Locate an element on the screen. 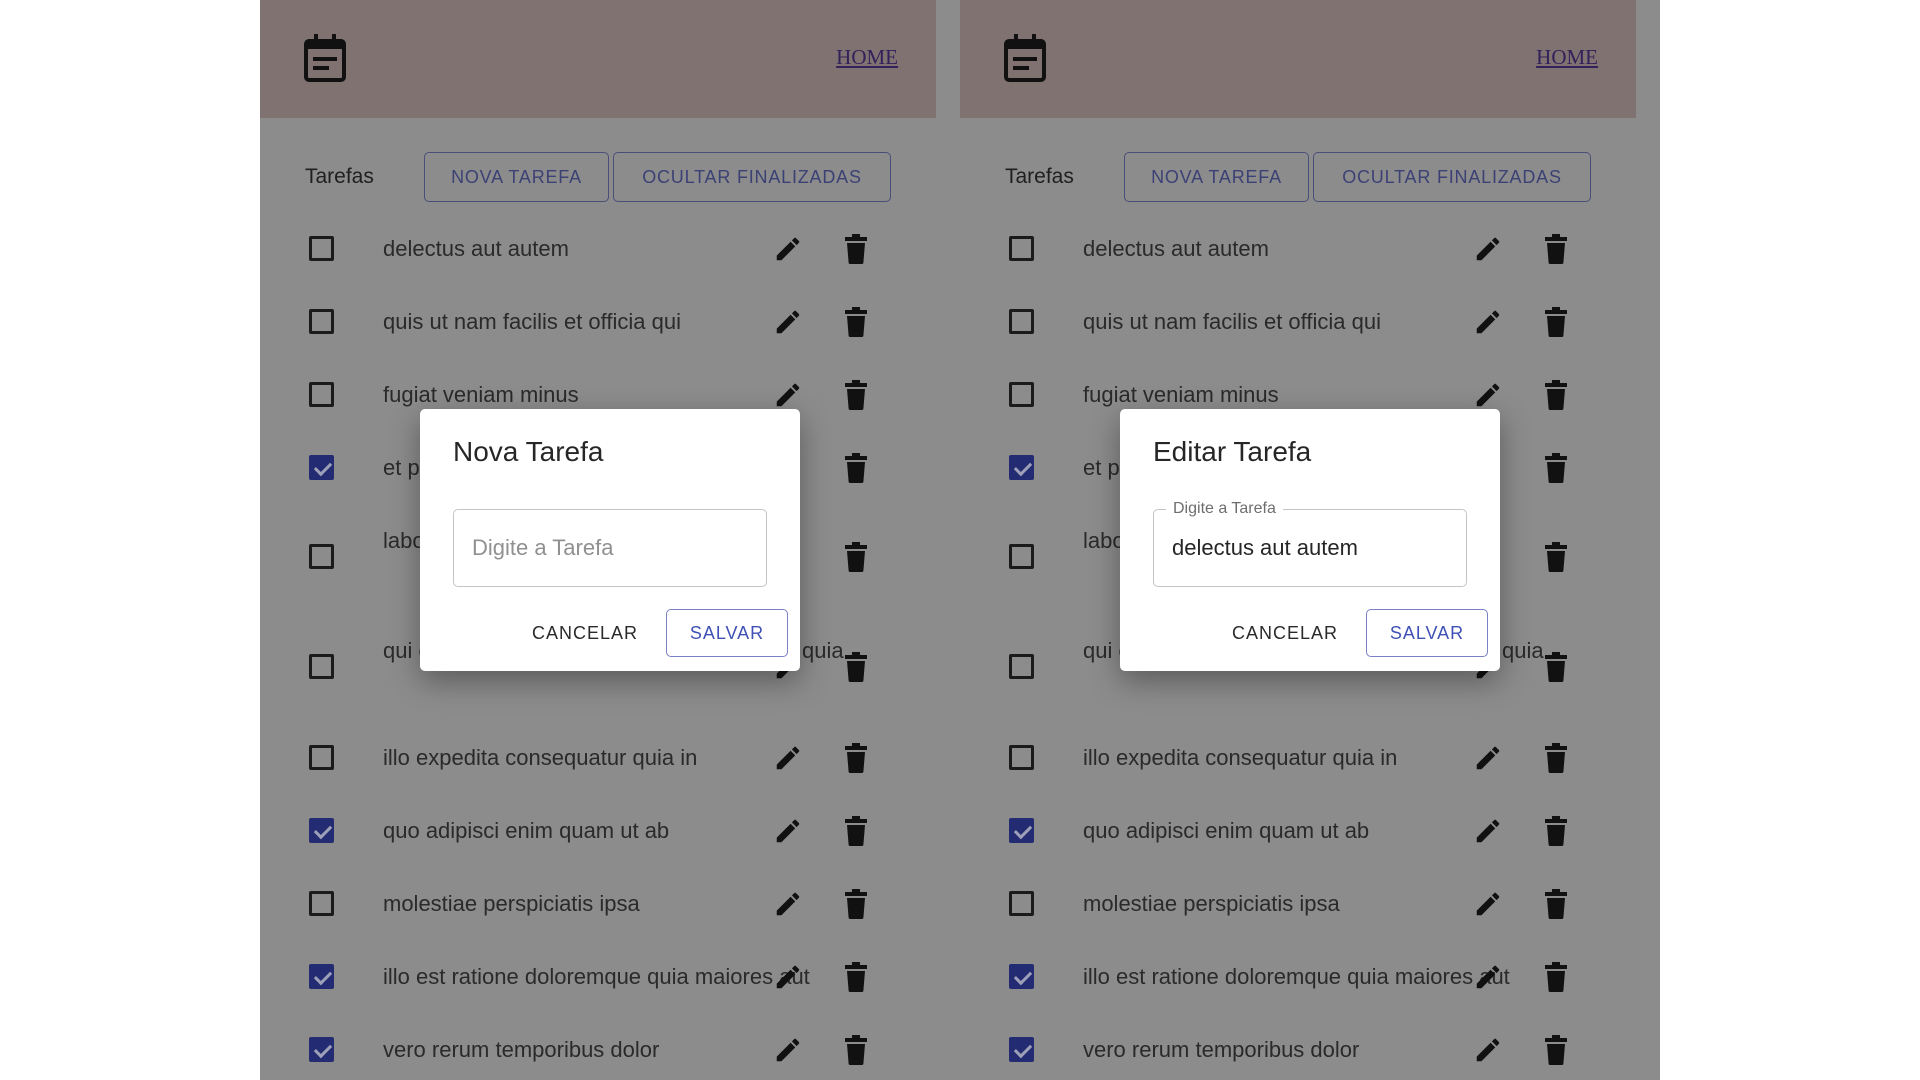  task-field is located at coordinates (610, 548).